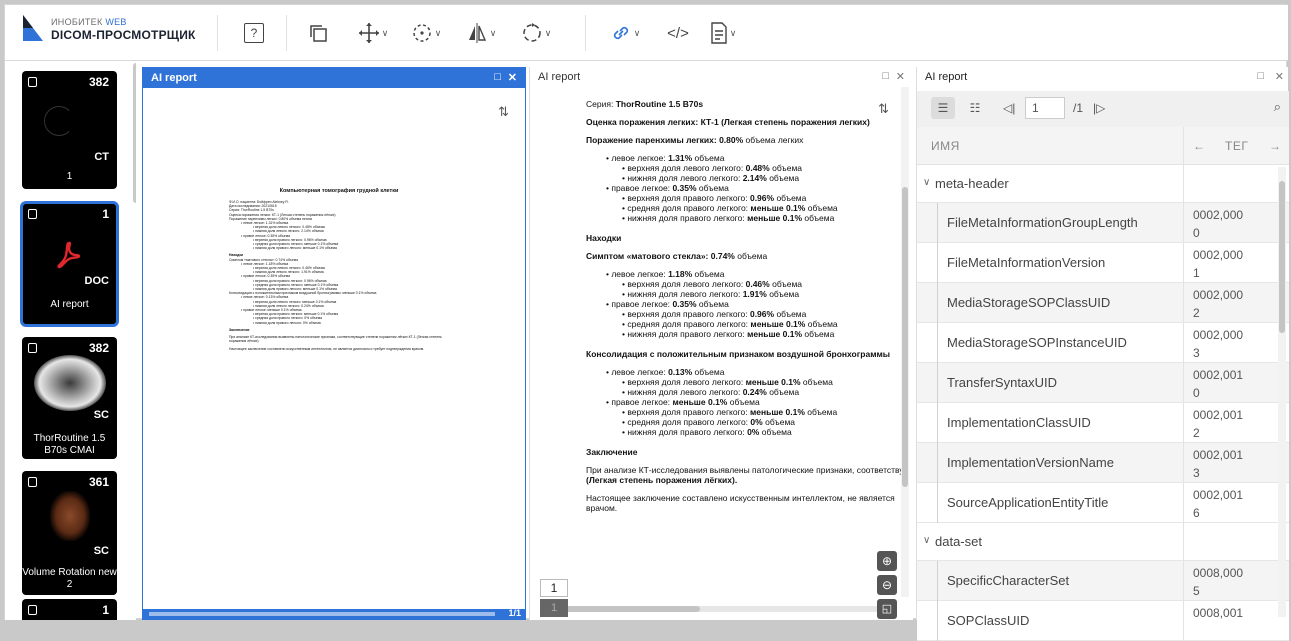  What do you see at coordinates (554, 588) in the screenshot?
I see `page-input: 1` at bounding box center [554, 588].